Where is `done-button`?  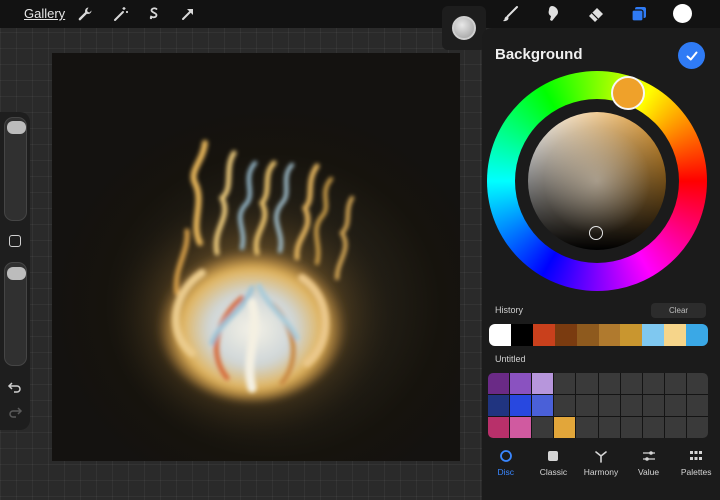 done-button is located at coordinates (691, 55).